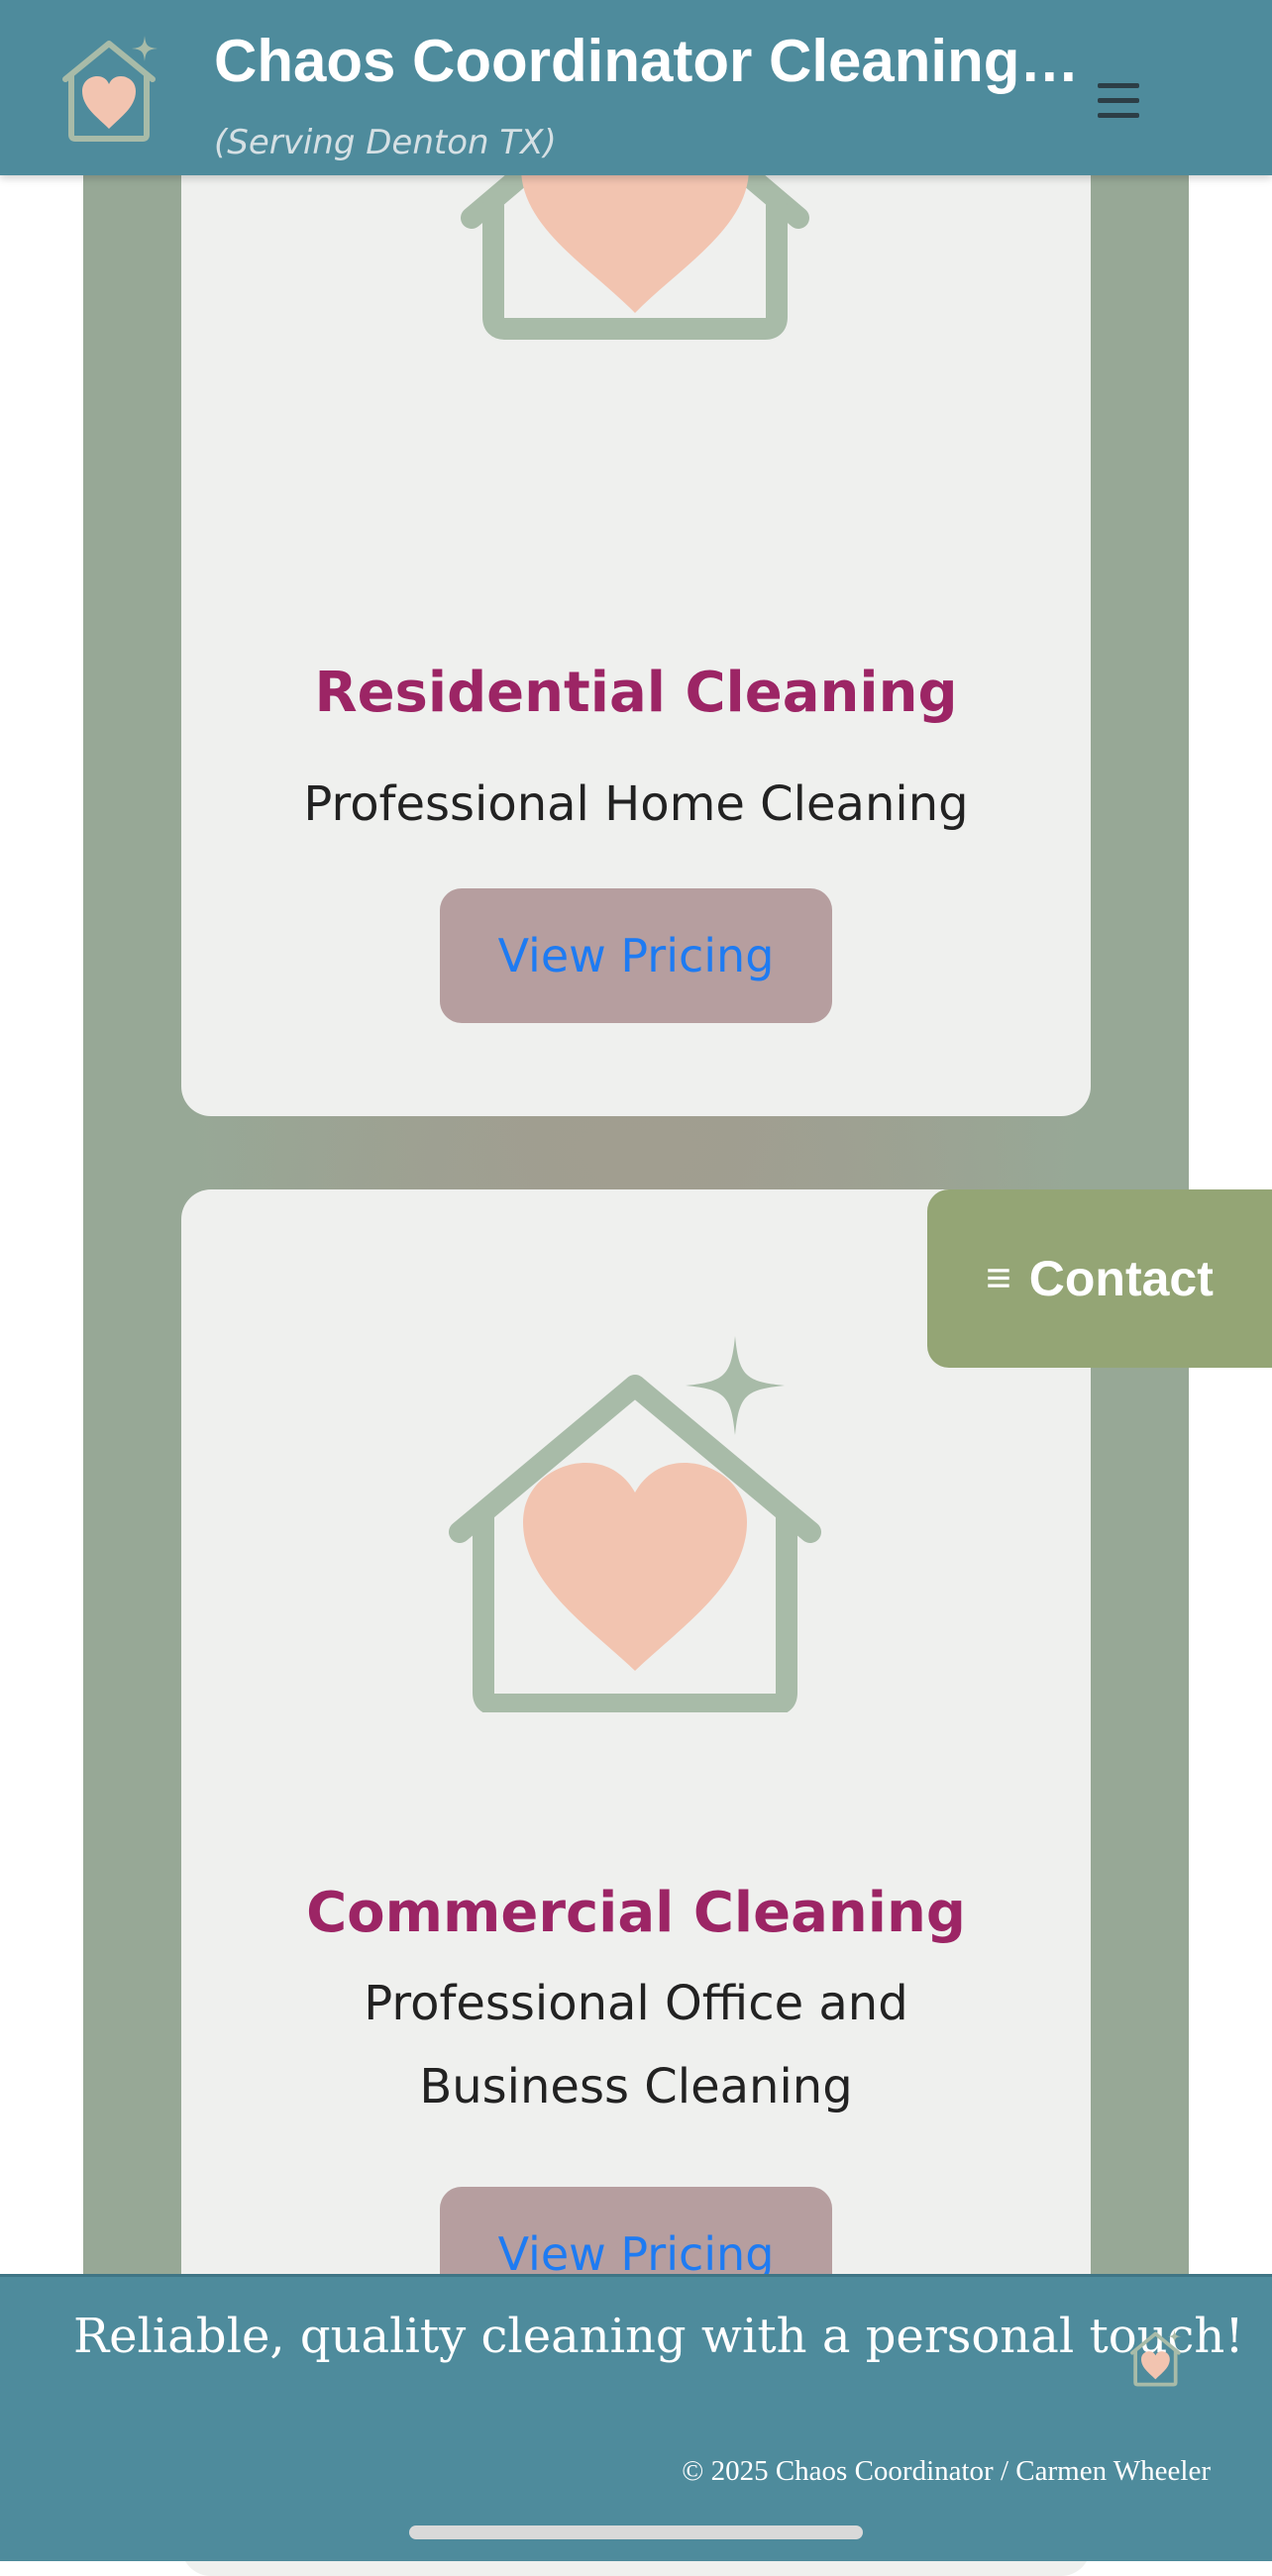 This screenshot has height=2576, width=1272. I want to click on service-description: Professional Home Cleaning, so click(636, 804).